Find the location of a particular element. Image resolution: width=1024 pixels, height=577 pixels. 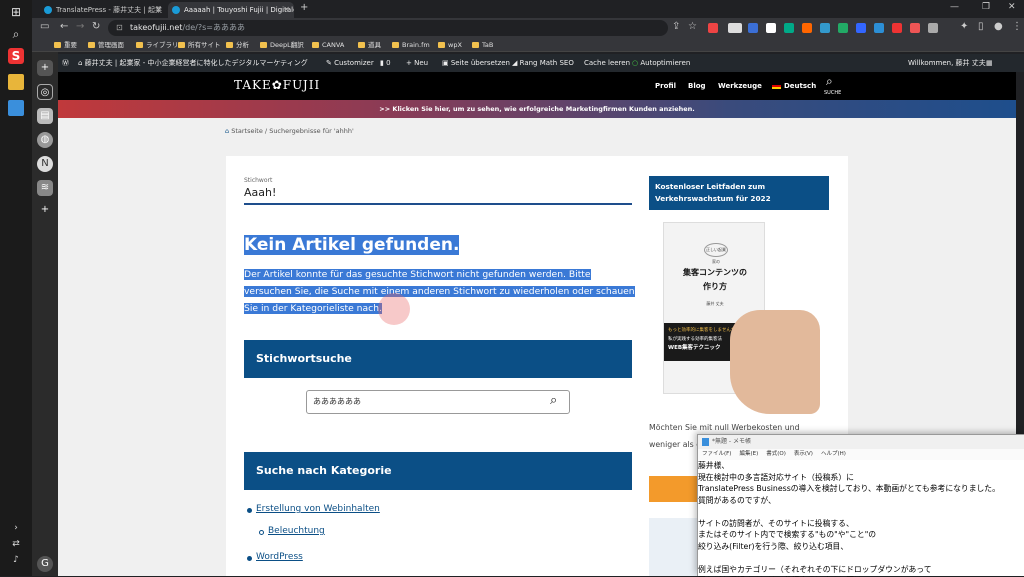

customizer-link: ✎ Customizer is located at coordinates (350, 63).